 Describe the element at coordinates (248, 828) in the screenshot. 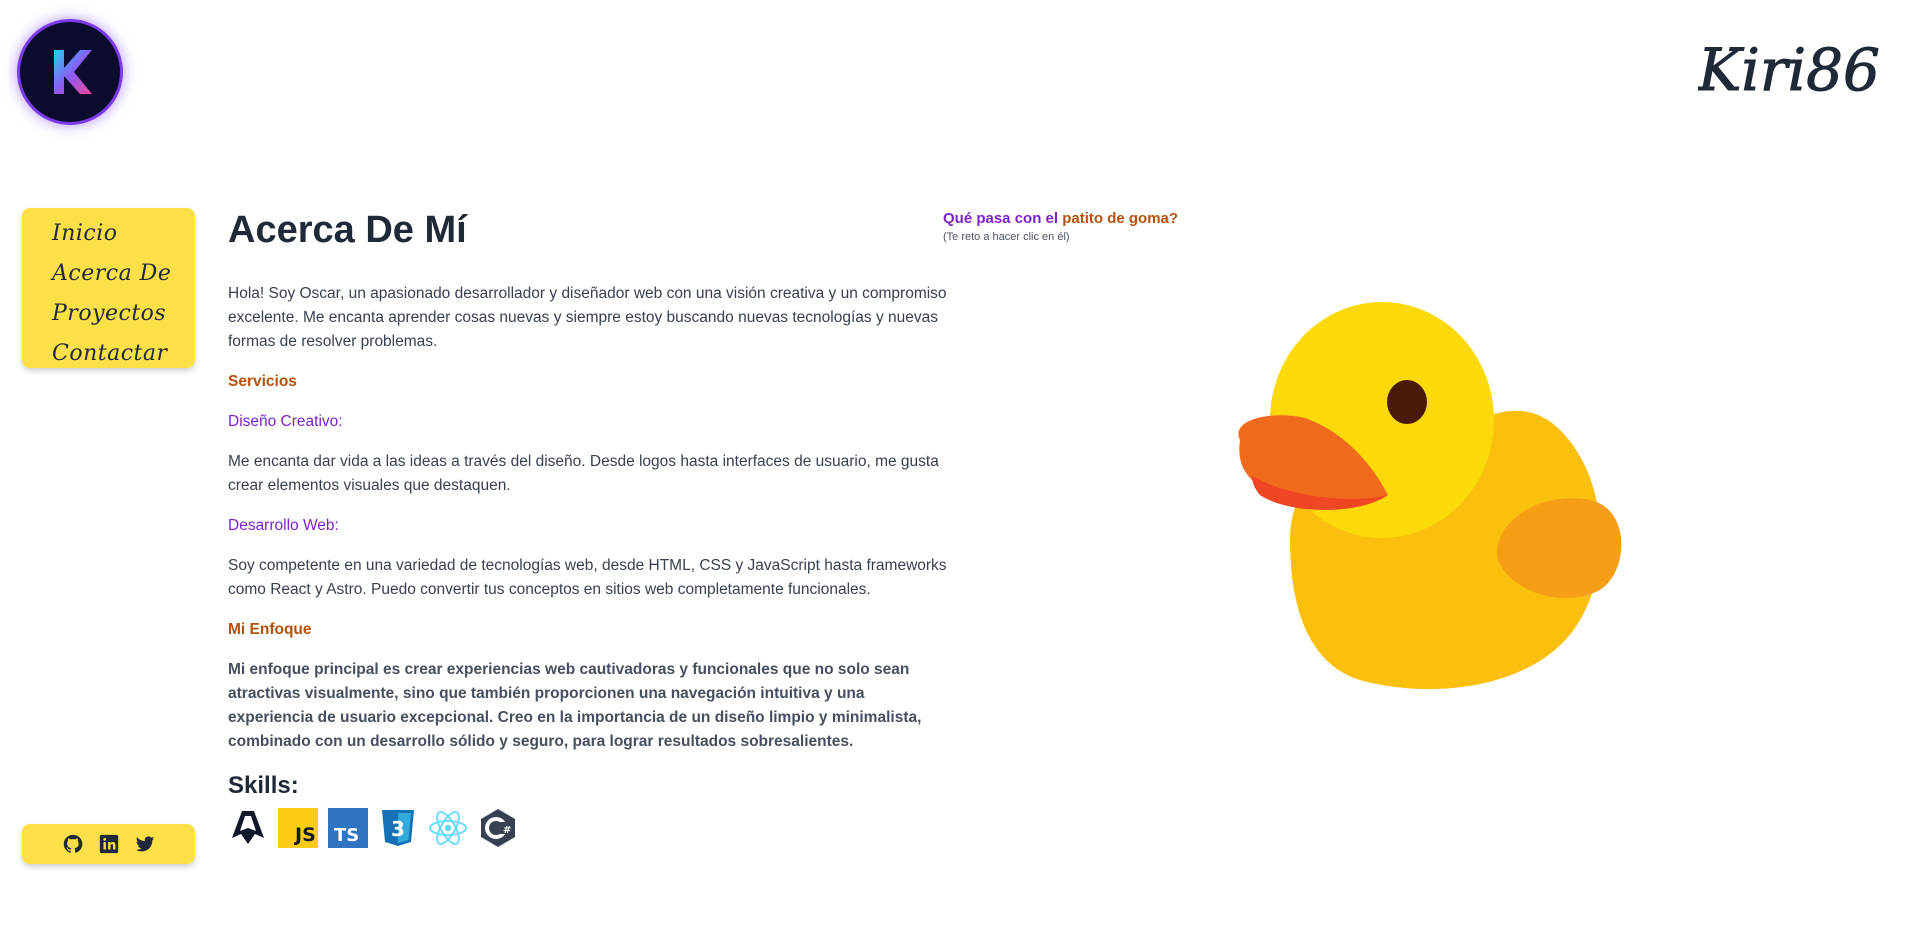

I see `astro-icon` at that location.